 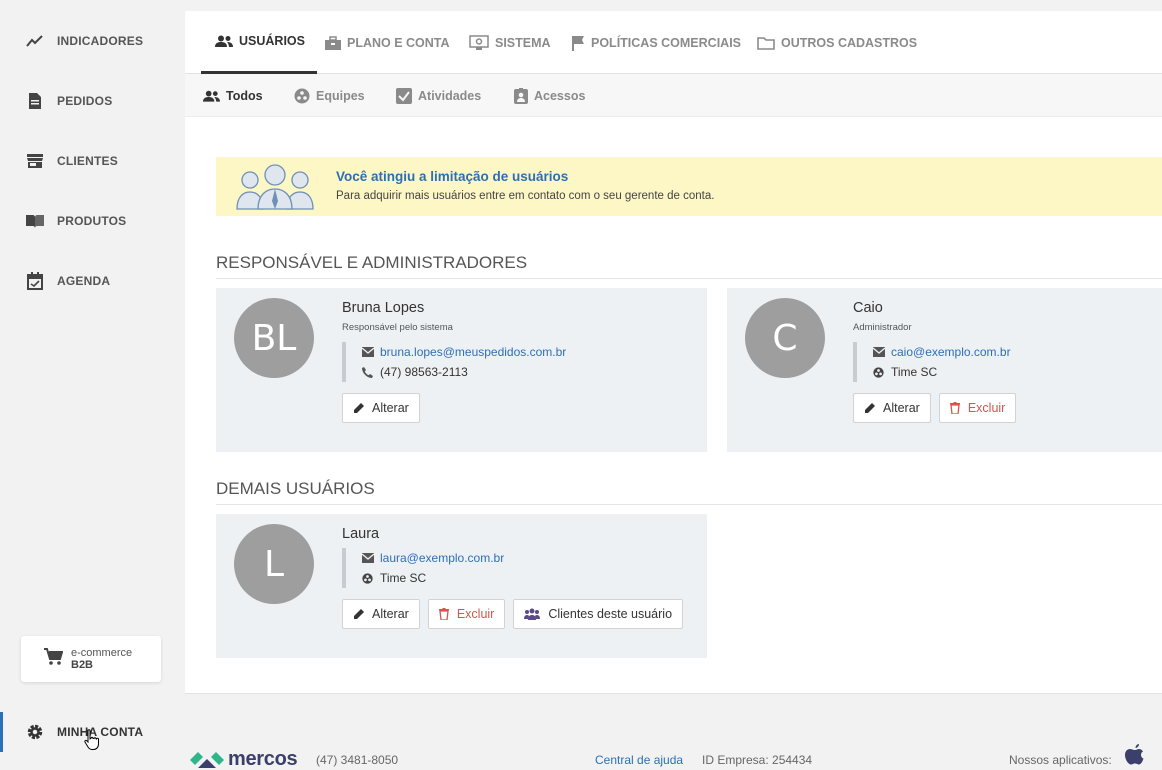 What do you see at coordinates (244, 95) in the screenshot?
I see `subtab-label: Todos` at bounding box center [244, 95].